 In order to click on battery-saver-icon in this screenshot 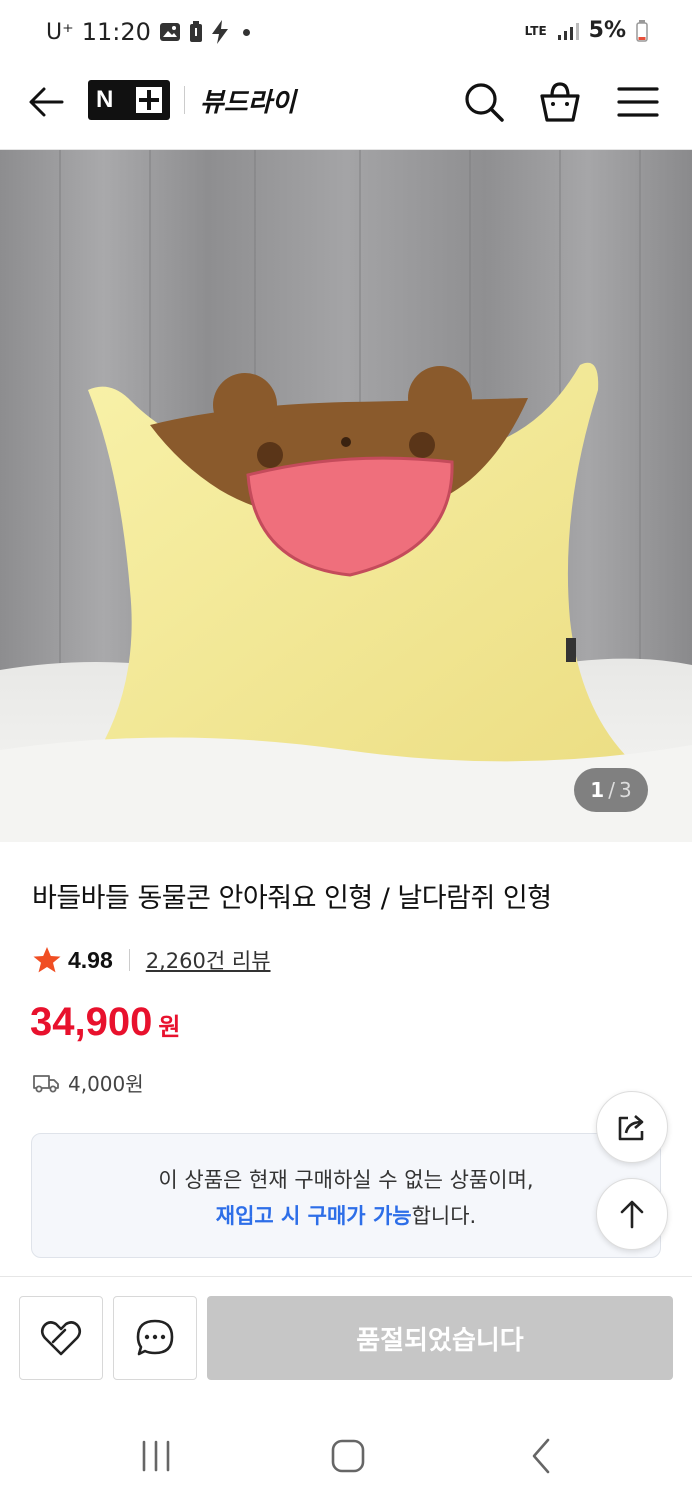, I will do `click(195, 31)`.